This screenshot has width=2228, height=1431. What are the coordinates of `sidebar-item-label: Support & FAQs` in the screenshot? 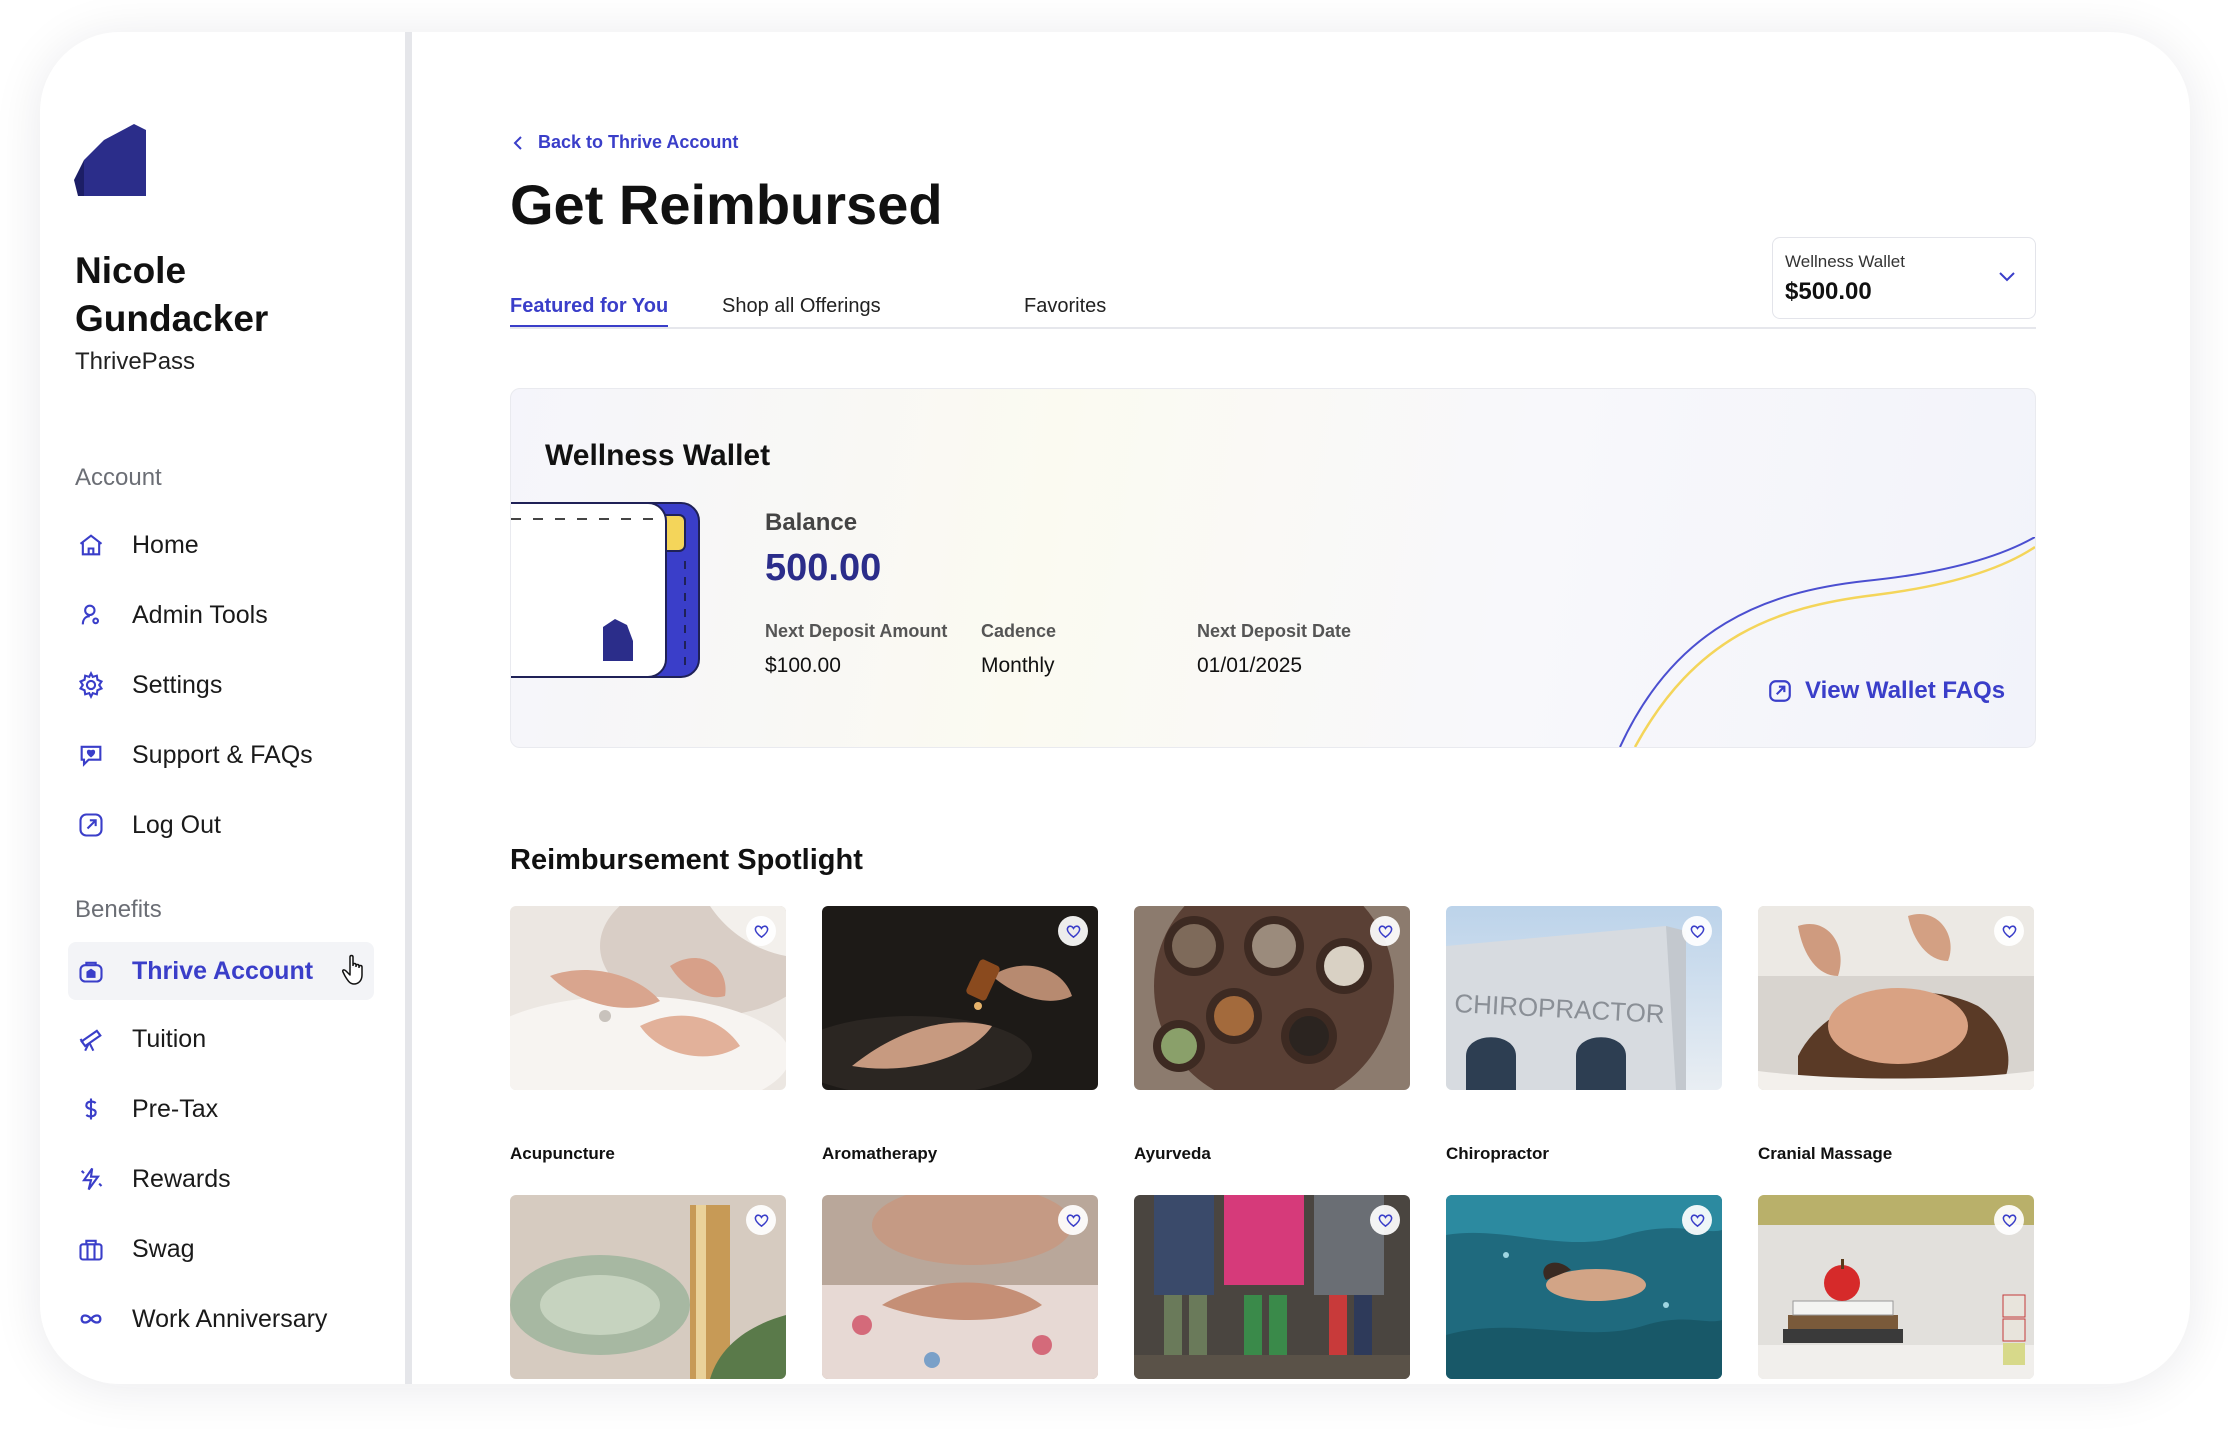 It's located at (222, 754).